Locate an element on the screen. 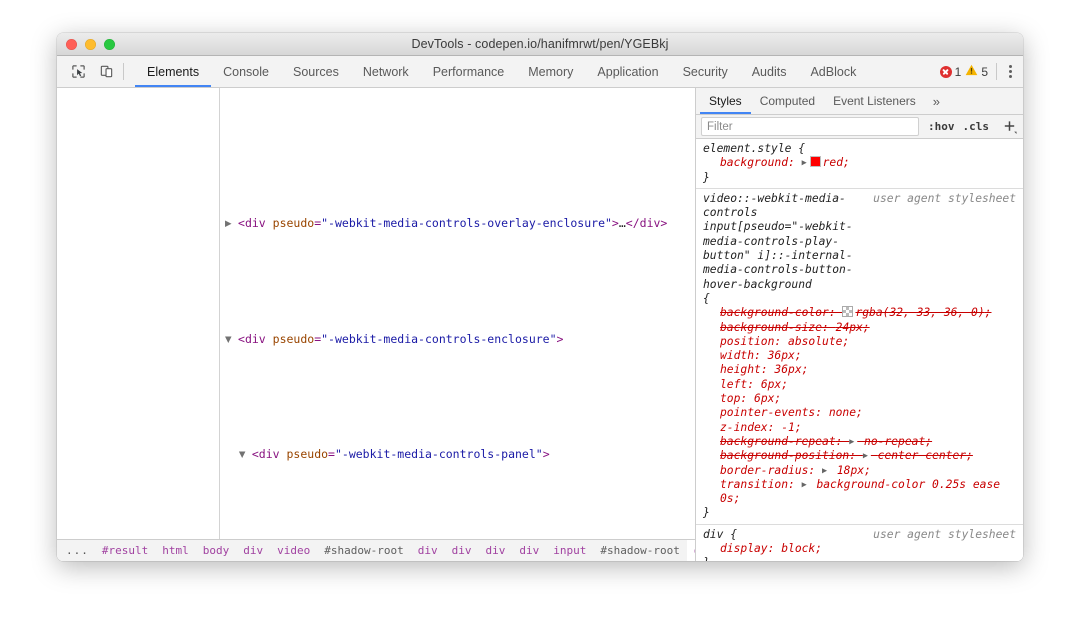 Image resolution: width=1079 pixels, height=630 pixels. inspect-cursor-icon is located at coordinates (78, 72).